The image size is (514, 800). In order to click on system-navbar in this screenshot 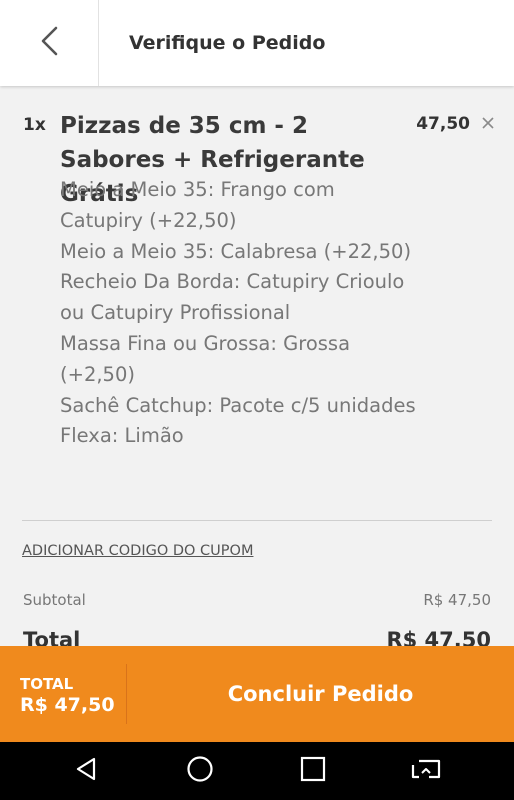, I will do `click(257, 771)`.